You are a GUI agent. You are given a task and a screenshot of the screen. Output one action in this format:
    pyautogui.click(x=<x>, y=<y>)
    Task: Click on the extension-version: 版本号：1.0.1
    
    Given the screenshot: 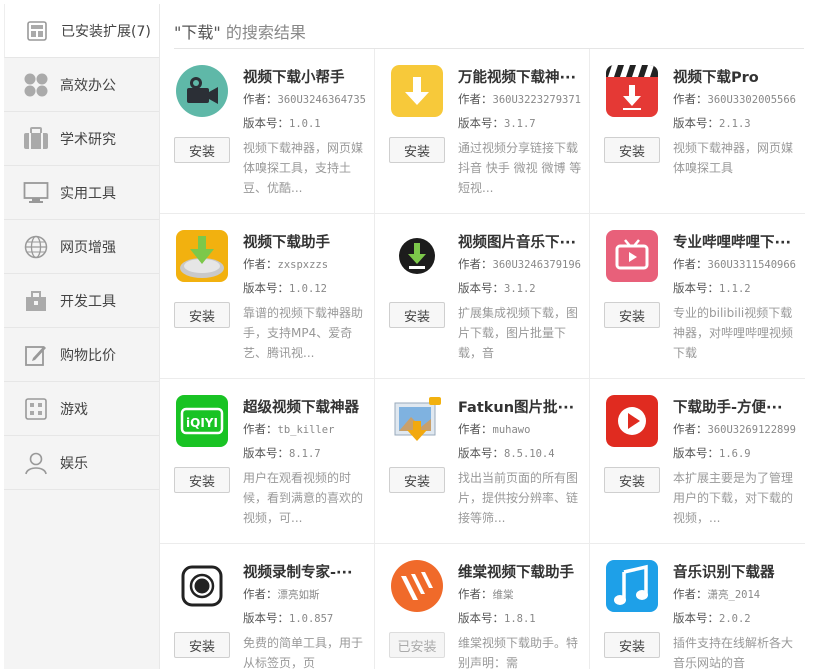 What is the action you would take?
    pyautogui.click(x=282, y=123)
    